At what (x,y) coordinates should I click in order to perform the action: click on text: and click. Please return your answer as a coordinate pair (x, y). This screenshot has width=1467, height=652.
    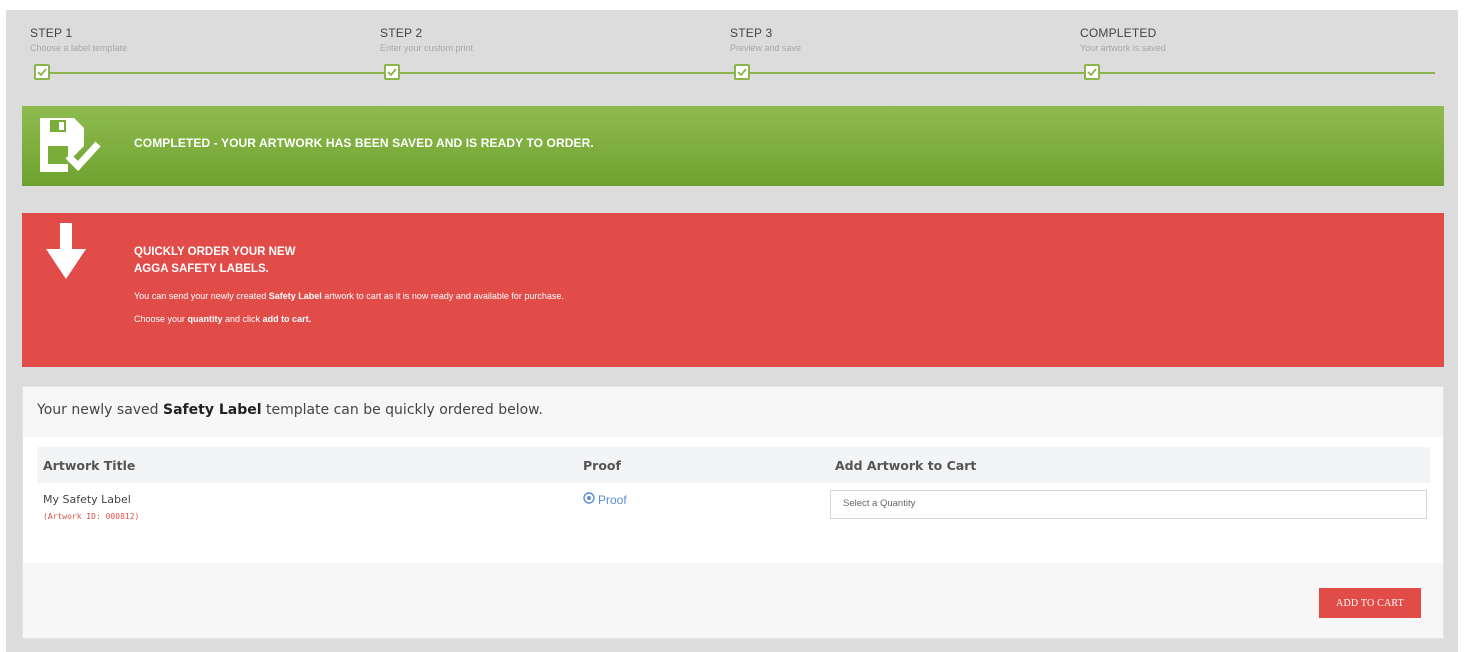
    Looking at the image, I should click on (242, 319).